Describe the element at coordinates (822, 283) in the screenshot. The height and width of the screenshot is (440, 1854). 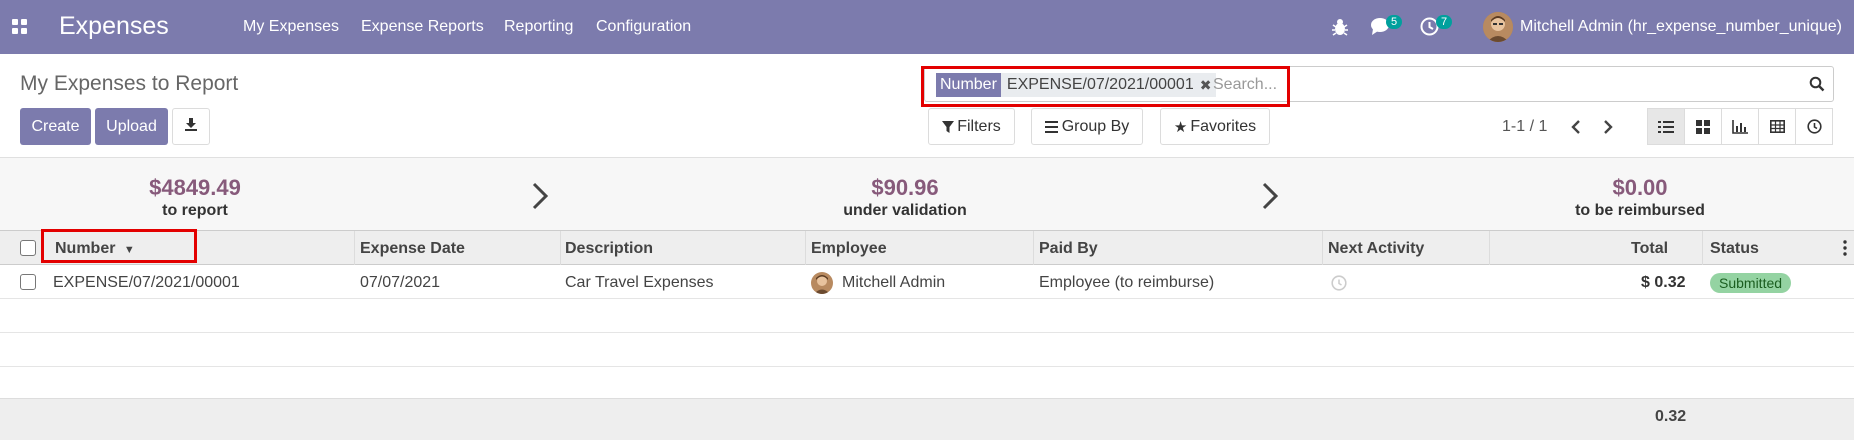
I see `employee-avatar` at that location.